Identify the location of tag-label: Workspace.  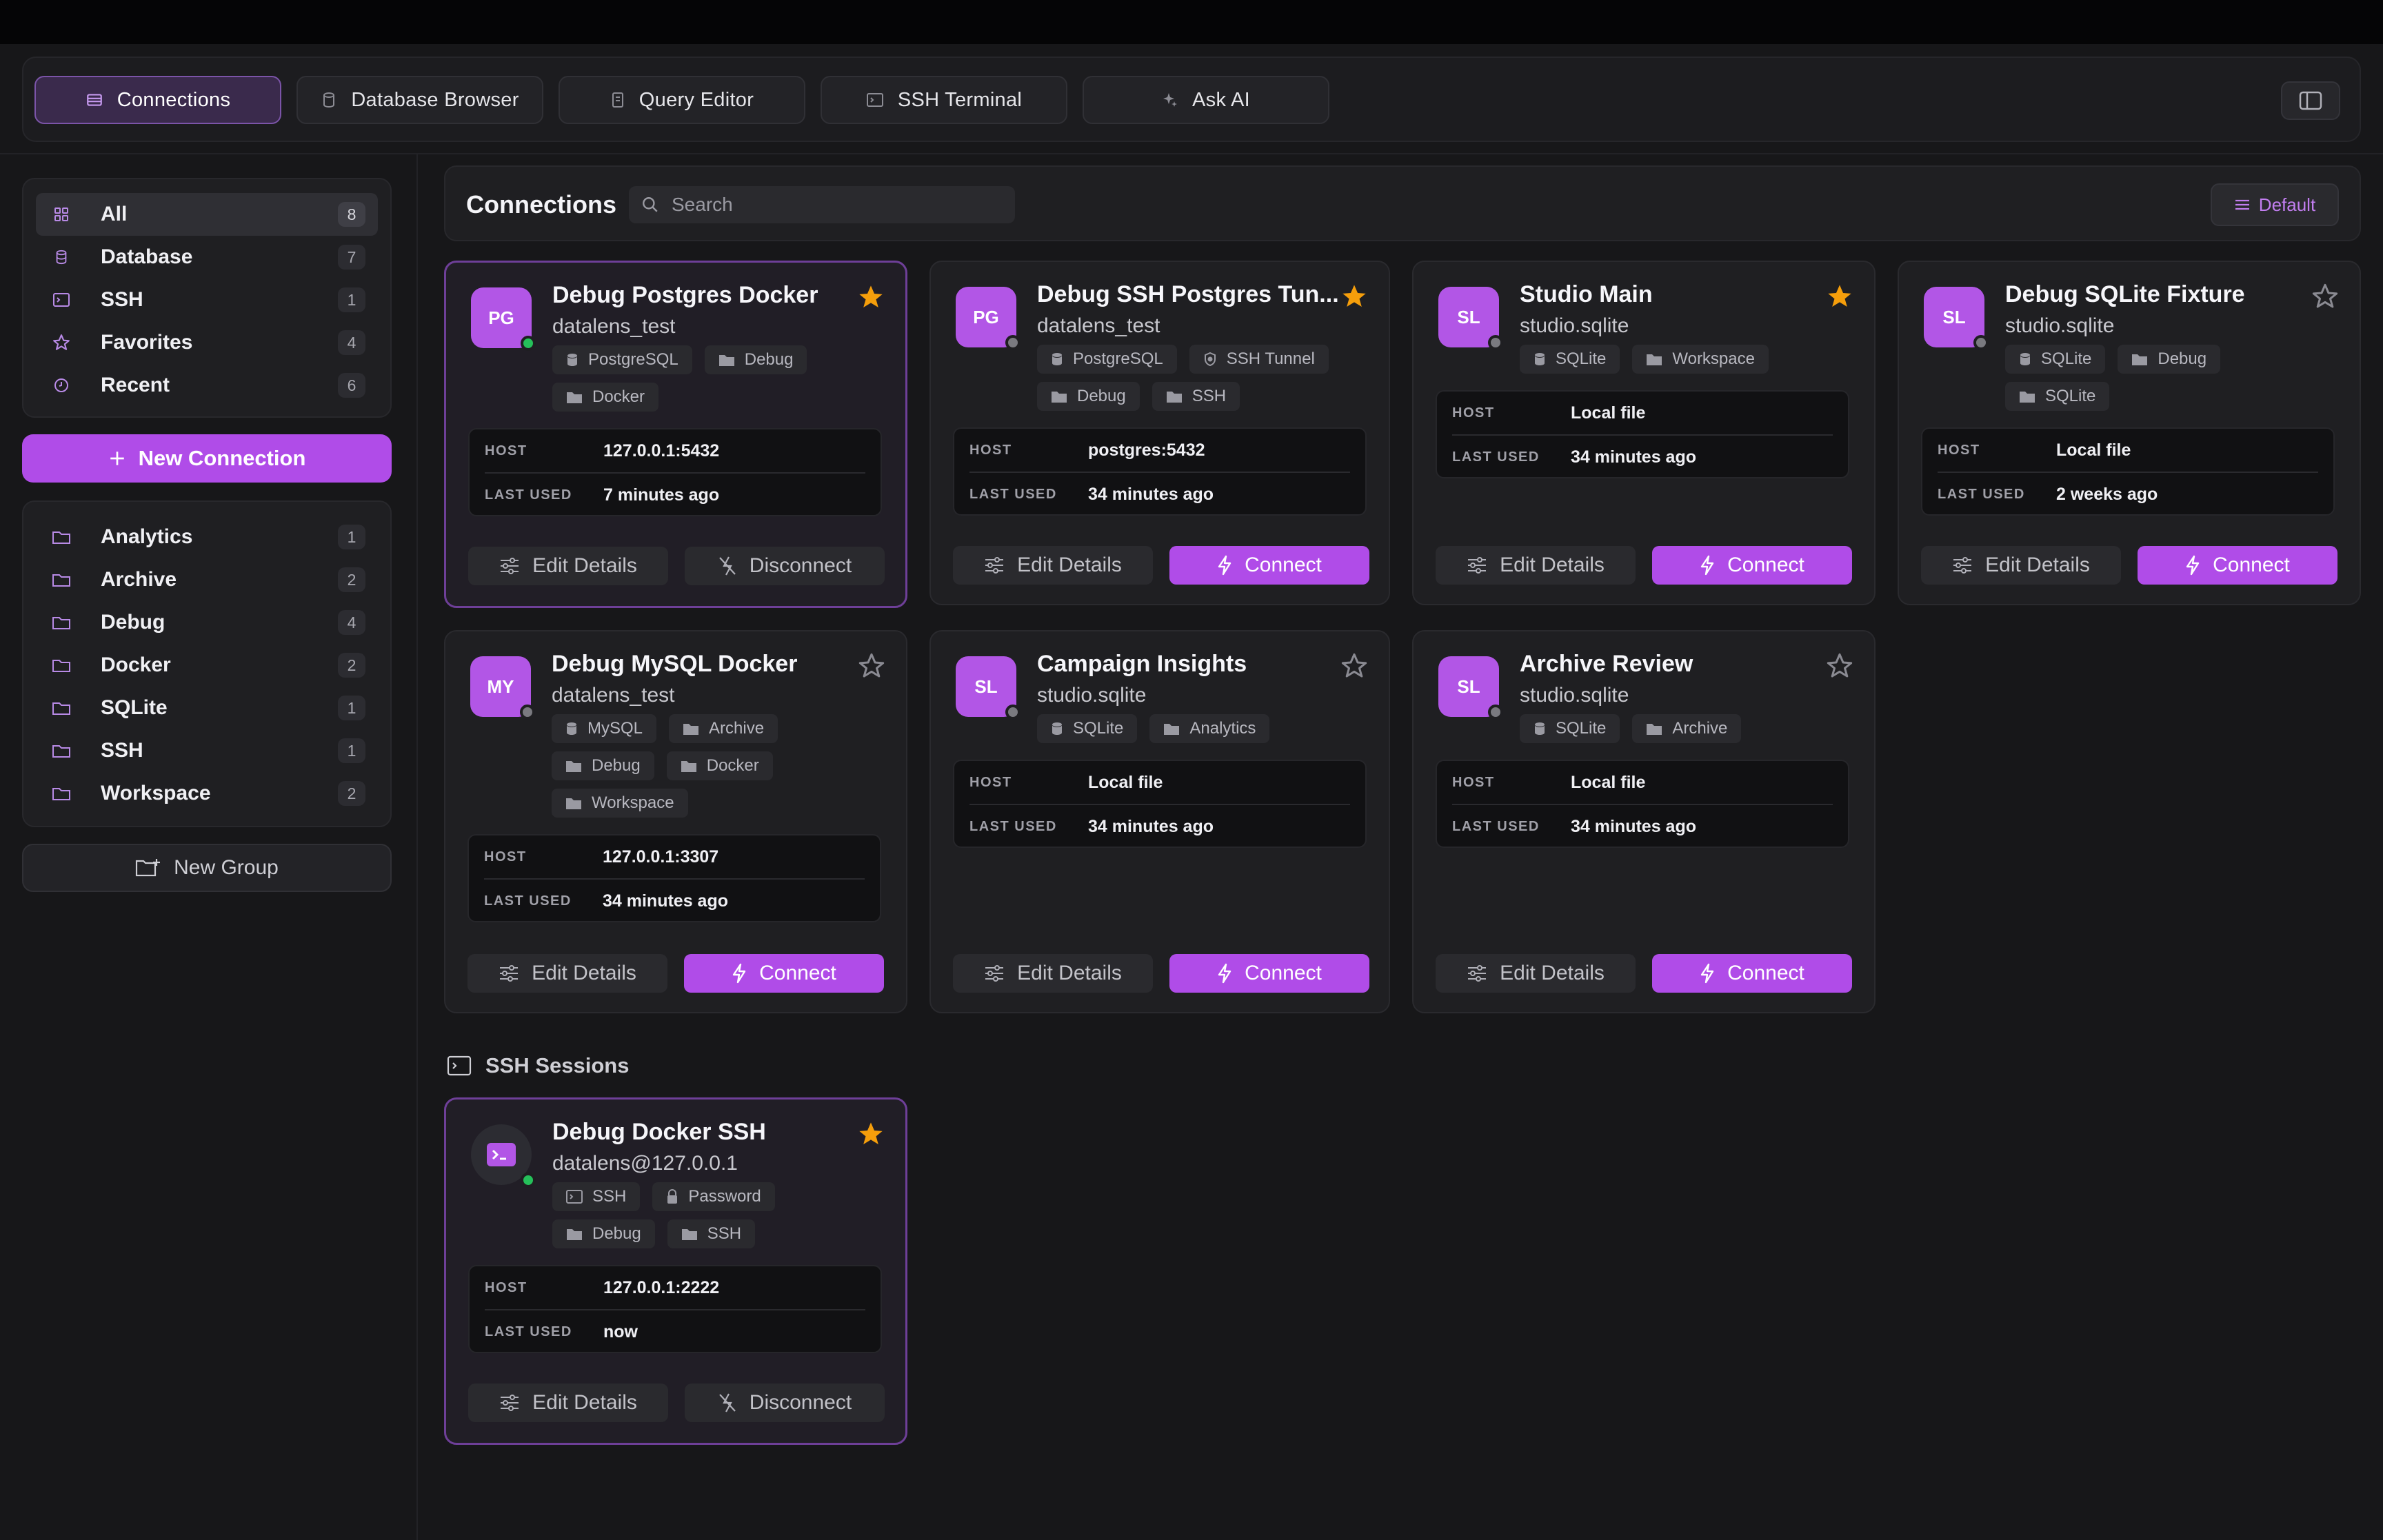
(1713, 358).